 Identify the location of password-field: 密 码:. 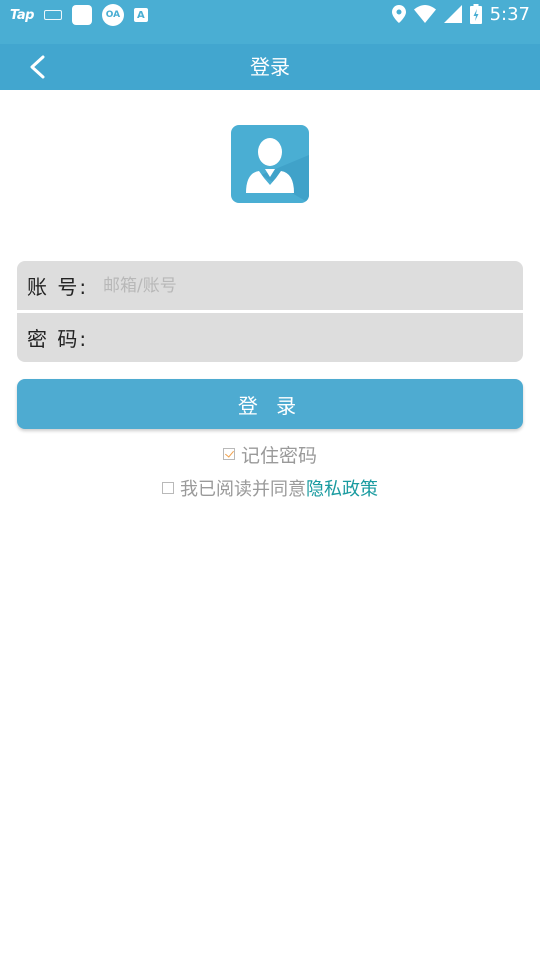
(270, 337).